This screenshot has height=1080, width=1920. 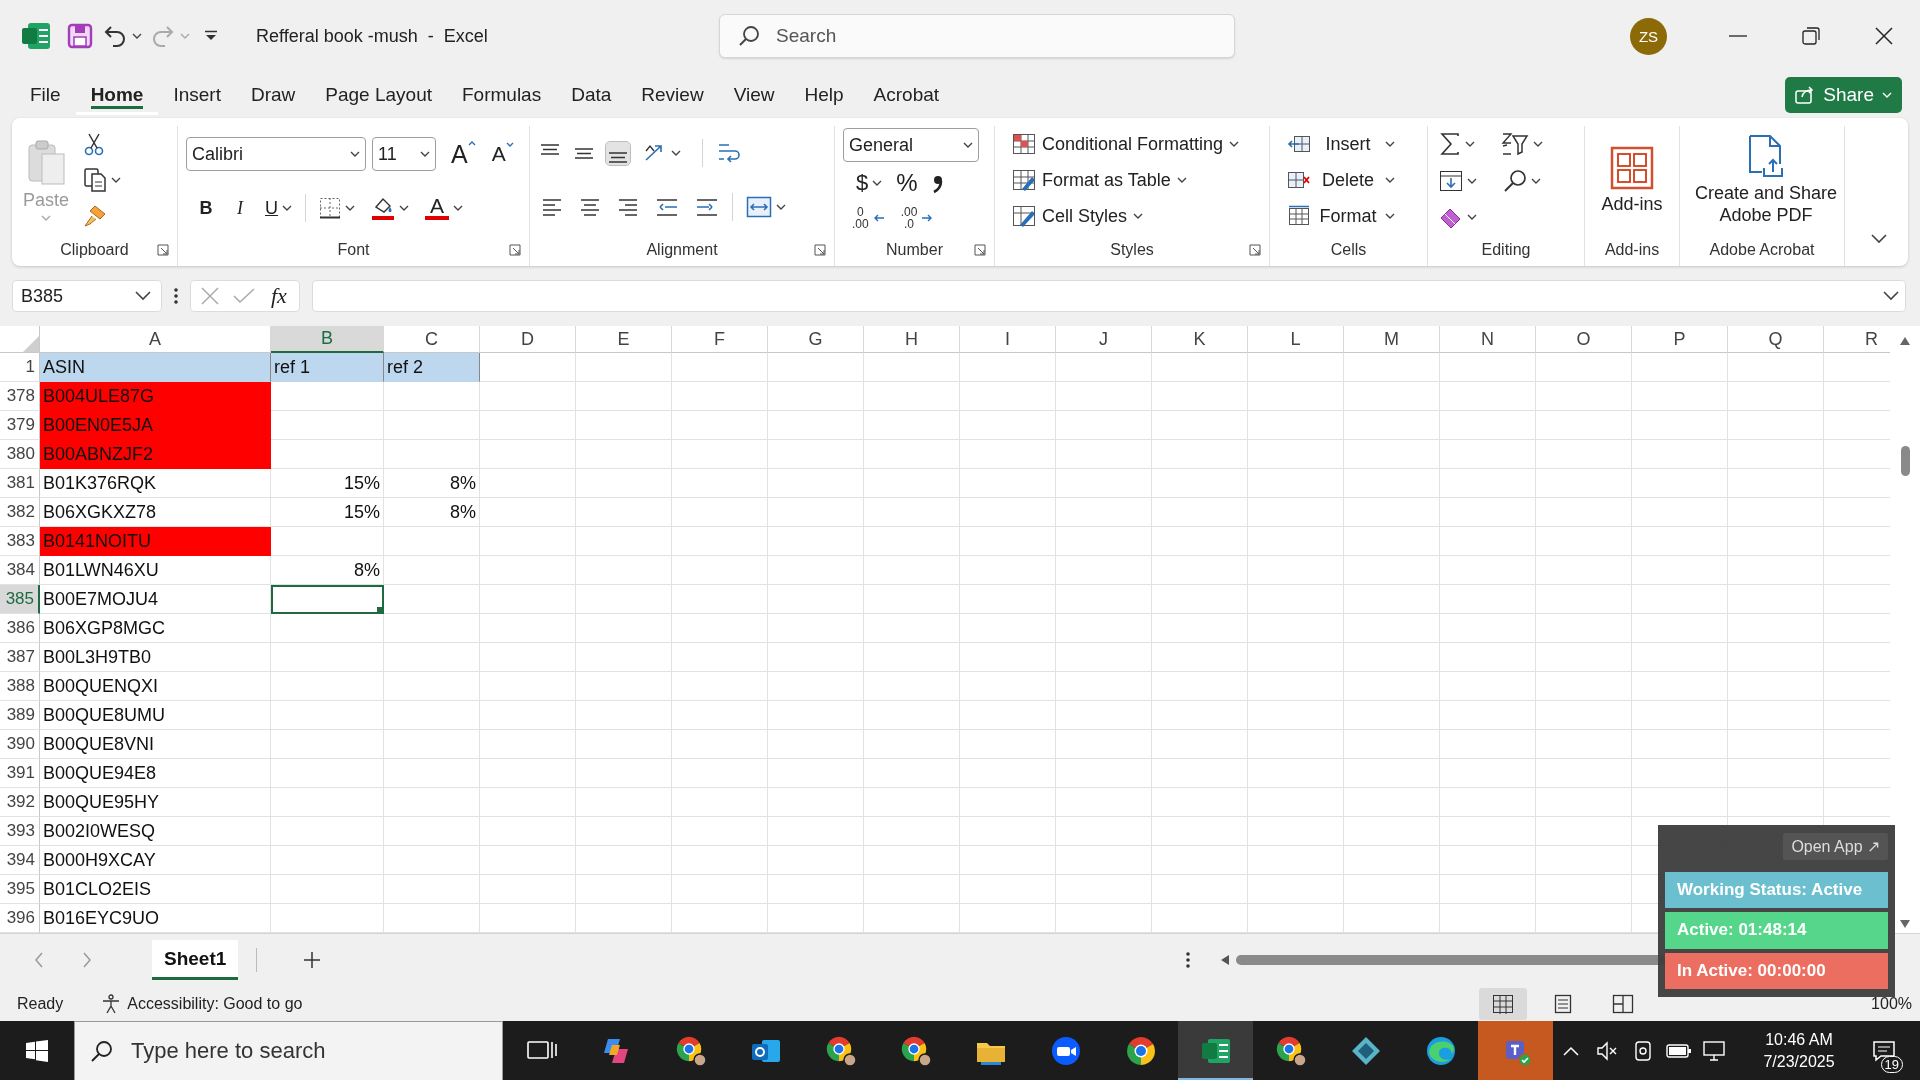 I want to click on style-menu-button: Conditional Formatting, so click(x=1126, y=144).